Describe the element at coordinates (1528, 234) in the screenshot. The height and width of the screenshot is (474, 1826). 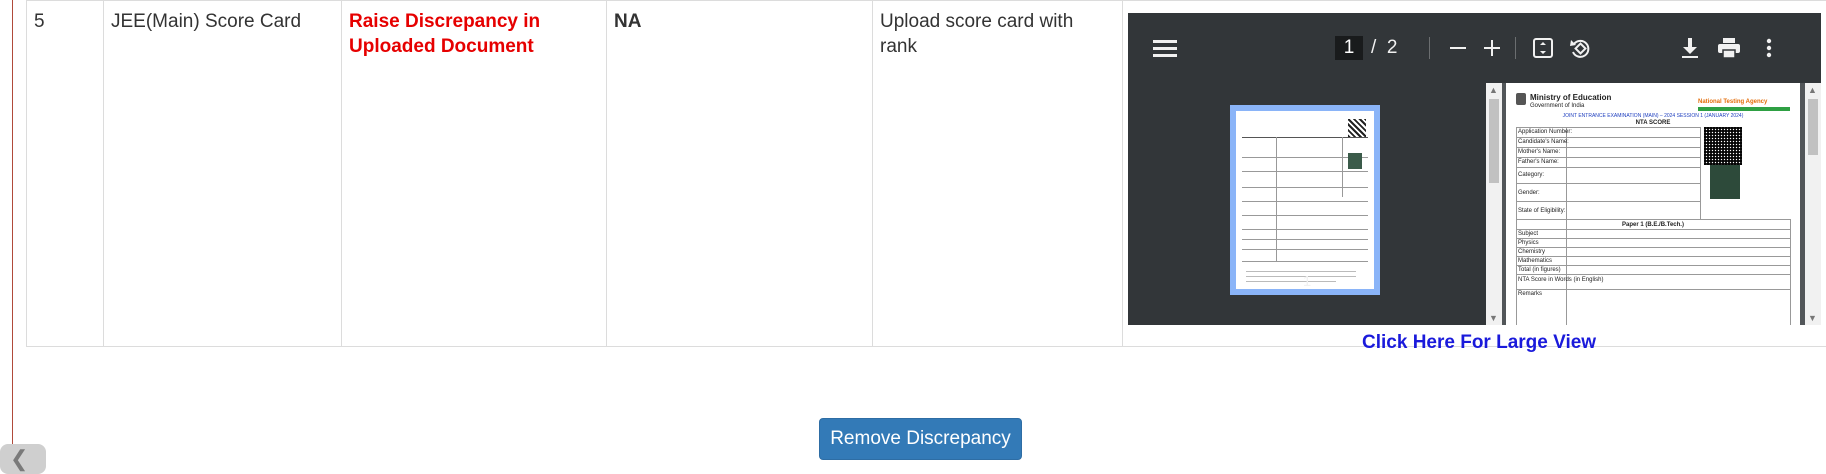
I see `doc-subject: Subject` at that location.